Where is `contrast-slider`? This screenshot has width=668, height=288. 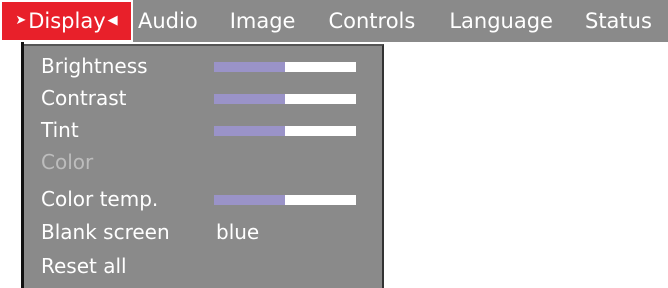 contrast-slider is located at coordinates (285, 99).